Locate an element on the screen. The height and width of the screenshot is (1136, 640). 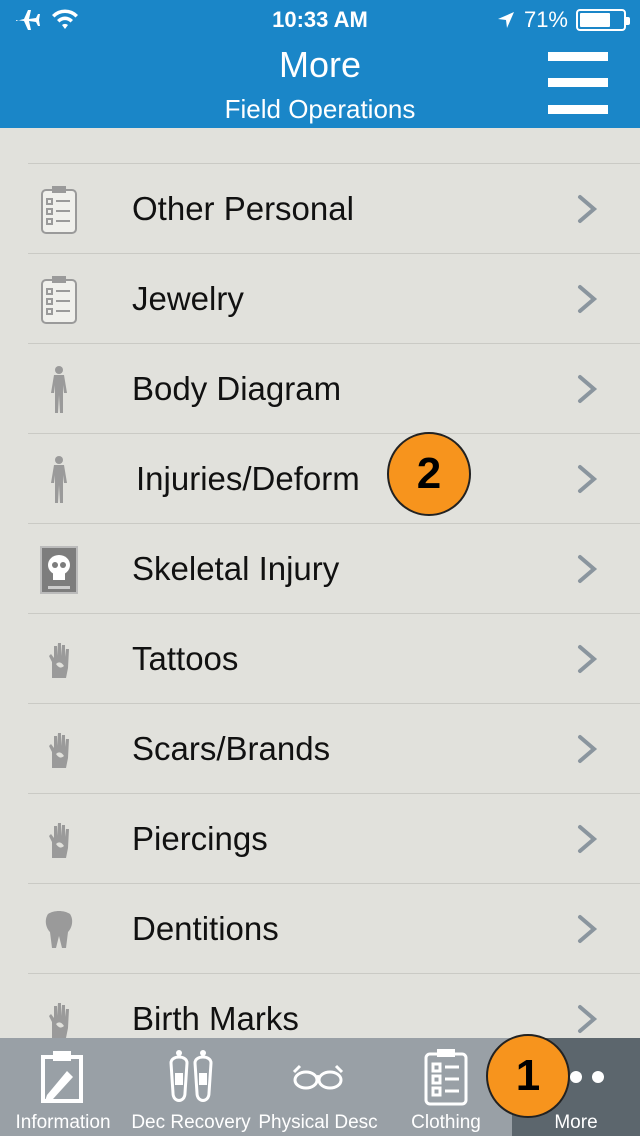
tab-label: Clothing is located at coordinates (446, 1122).